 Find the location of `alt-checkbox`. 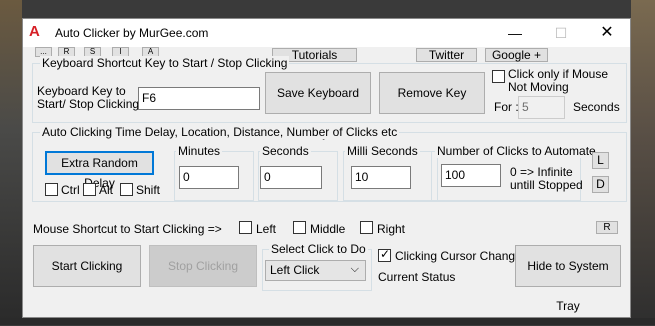

alt-checkbox is located at coordinates (89, 189).